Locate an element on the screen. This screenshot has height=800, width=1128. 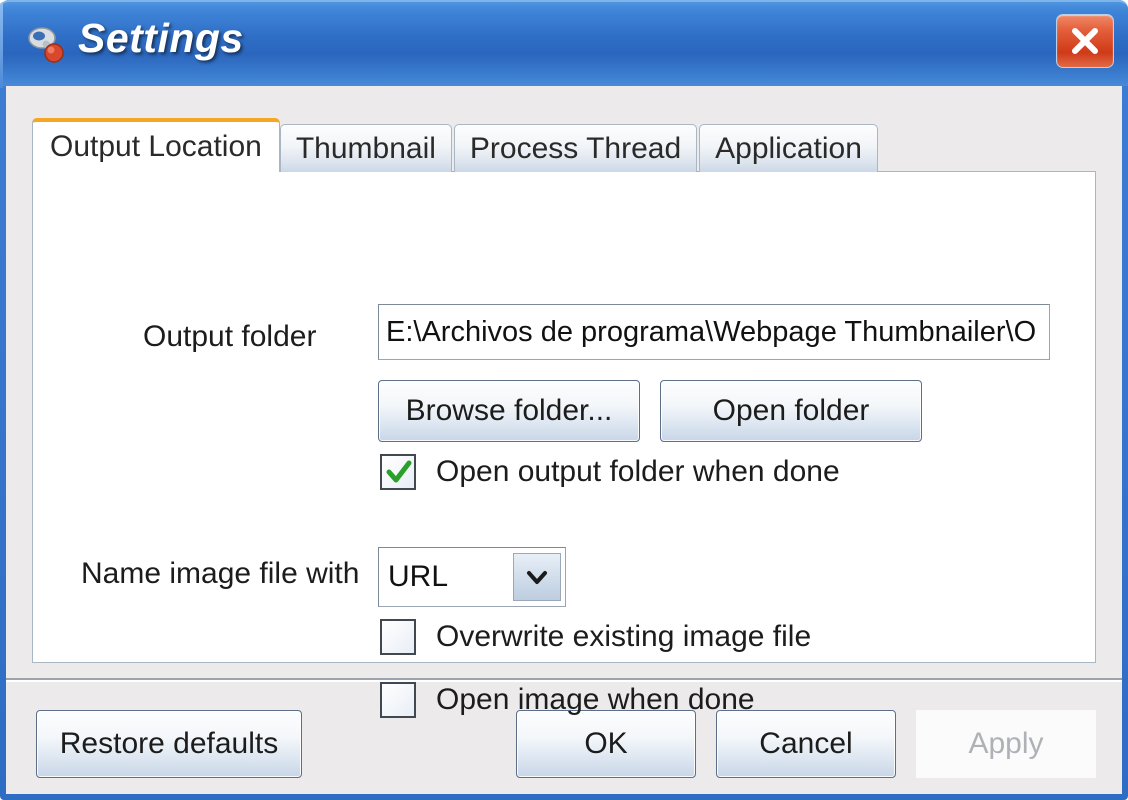
restore-defaults-button: Restore defaults is located at coordinates (169, 744).